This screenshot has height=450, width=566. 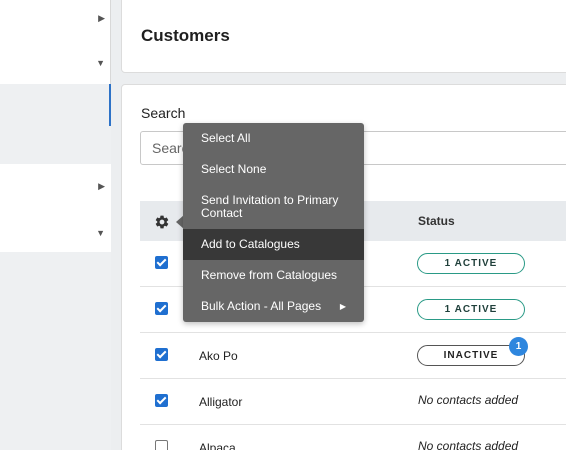 What do you see at coordinates (217, 445) in the screenshot?
I see `customer-name: Alpaca` at bounding box center [217, 445].